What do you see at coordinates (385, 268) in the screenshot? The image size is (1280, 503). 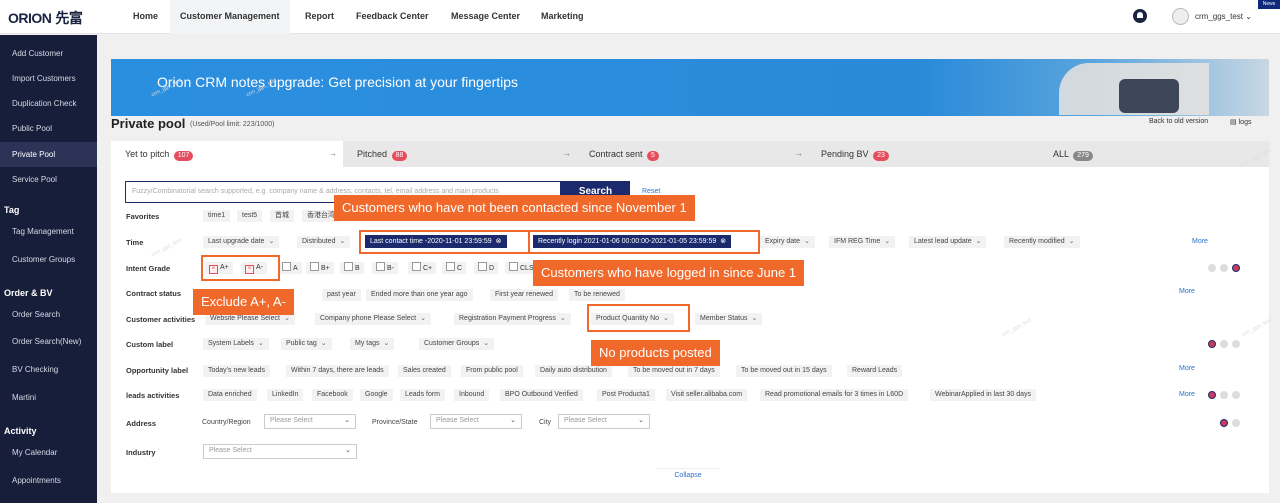 I see `grade-b-minus-checkbox: B-` at bounding box center [385, 268].